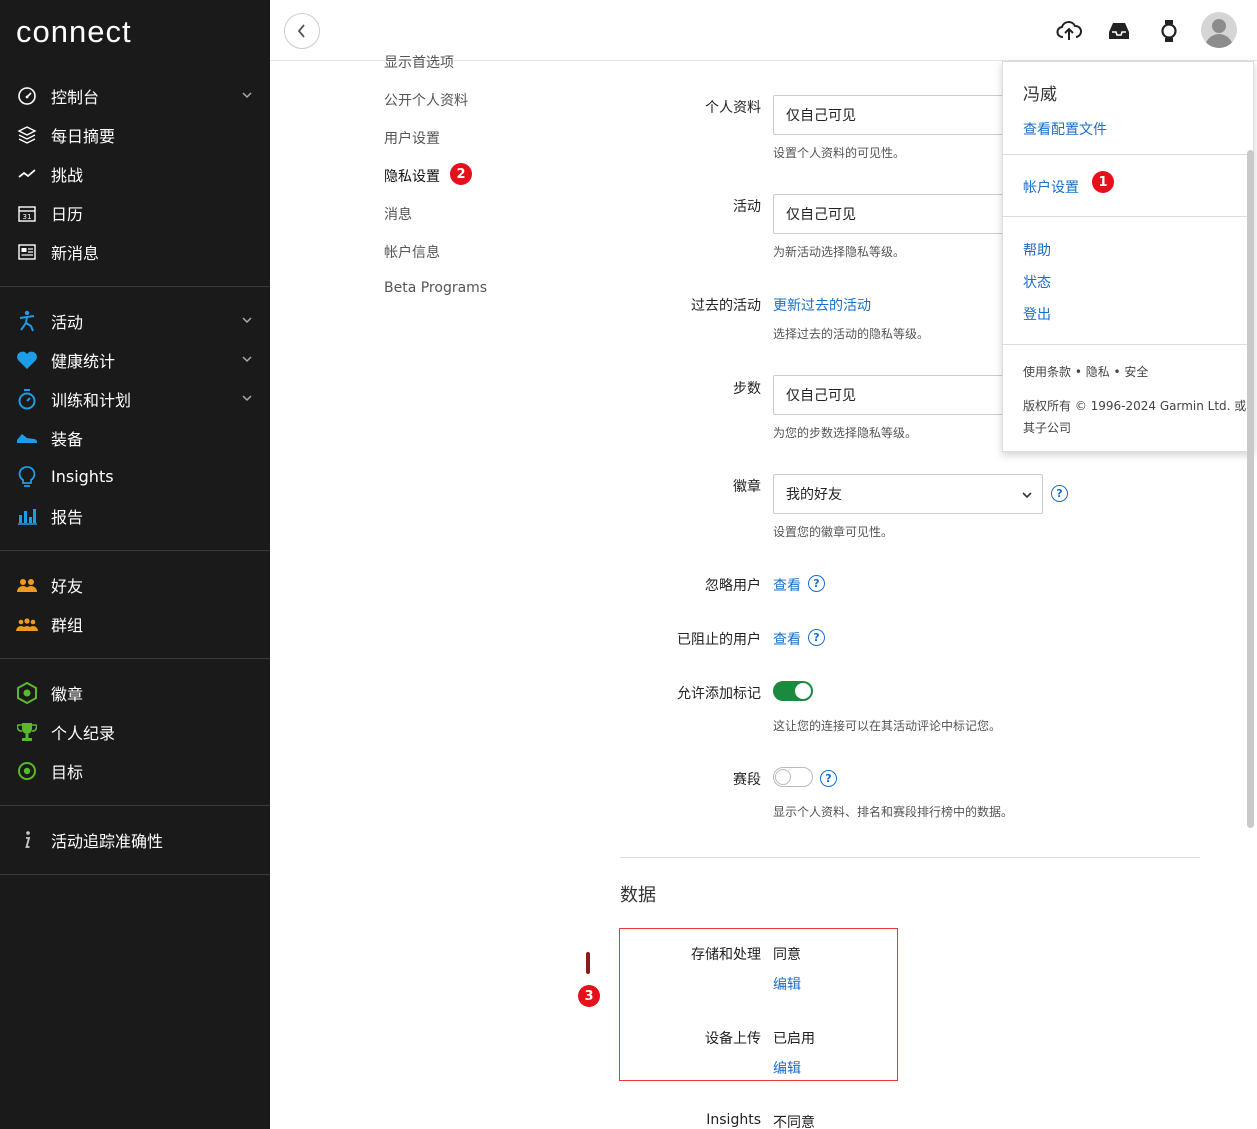 The image size is (1257, 1129). What do you see at coordinates (887, 726) in the screenshot?
I see `allow-tagging-hint: 这让您的连接可以在其活动评论中标记您。` at bounding box center [887, 726].